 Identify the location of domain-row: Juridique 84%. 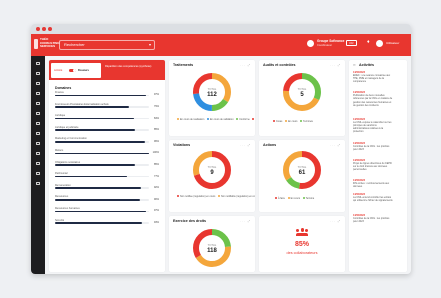
(107, 118).